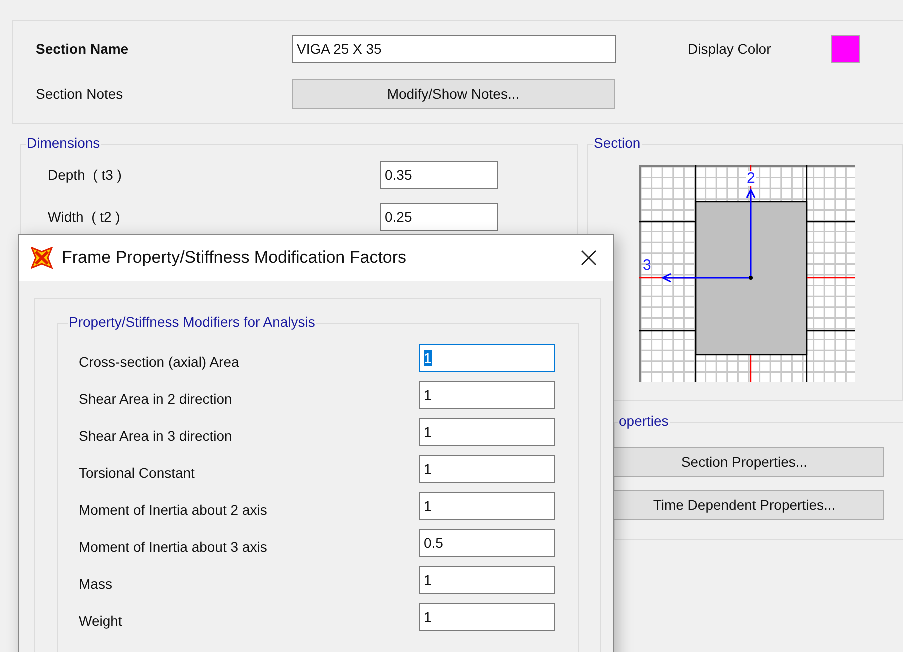 The height and width of the screenshot is (652, 903). What do you see at coordinates (101, 620) in the screenshot?
I see `modifier-label: Weight` at bounding box center [101, 620].